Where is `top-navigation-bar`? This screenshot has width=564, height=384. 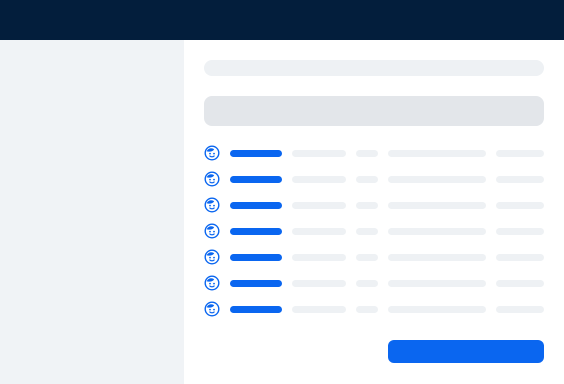
top-navigation-bar is located at coordinates (282, 20).